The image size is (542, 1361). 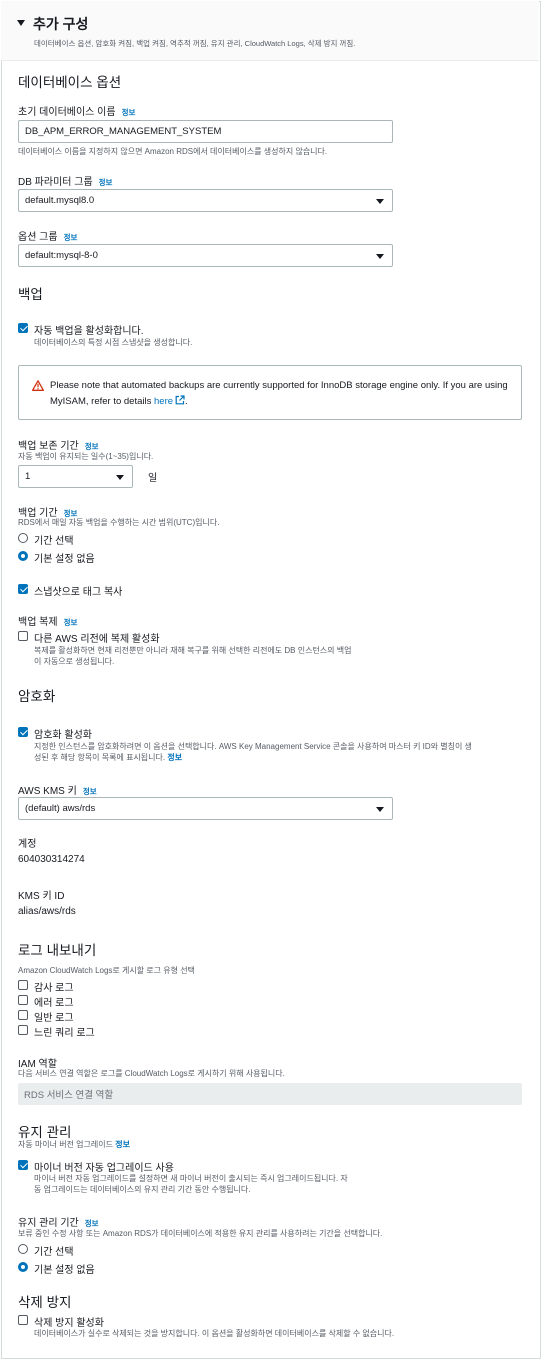 What do you see at coordinates (23, 538) in the screenshot?
I see `backup-window-radio-select` at bounding box center [23, 538].